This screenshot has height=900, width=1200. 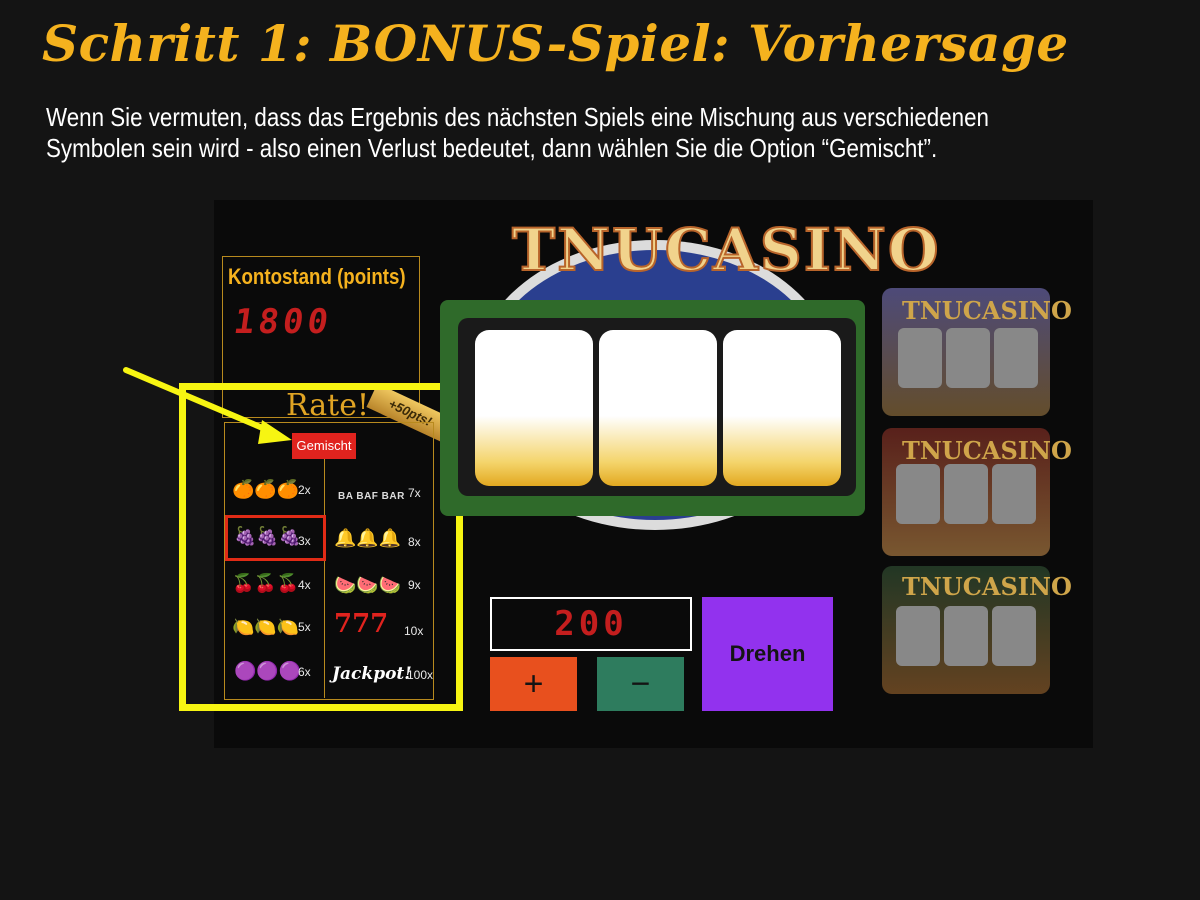 What do you see at coordinates (207, 405) in the screenshot?
I see `pointer-arrow` at bounding box center [207, 405].